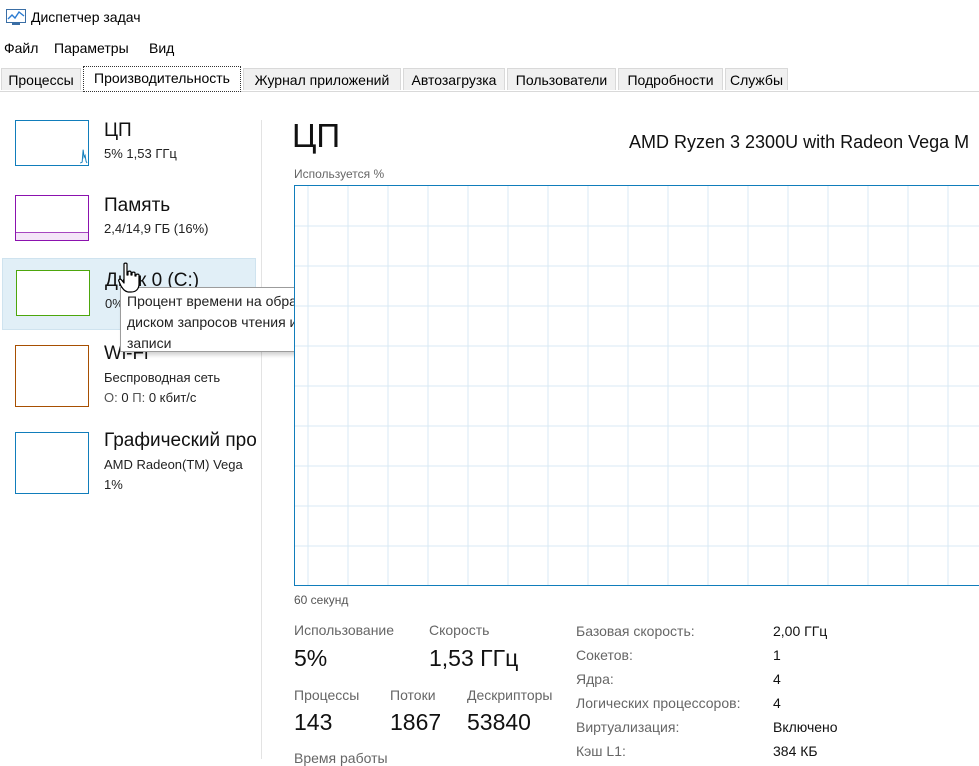 The width and height of the screenshot is (979, 766). What do you see at coordinates (53, 293) in the screenshot?
I see `disk-thumbnail-graph` at bounding box center [53, 293].